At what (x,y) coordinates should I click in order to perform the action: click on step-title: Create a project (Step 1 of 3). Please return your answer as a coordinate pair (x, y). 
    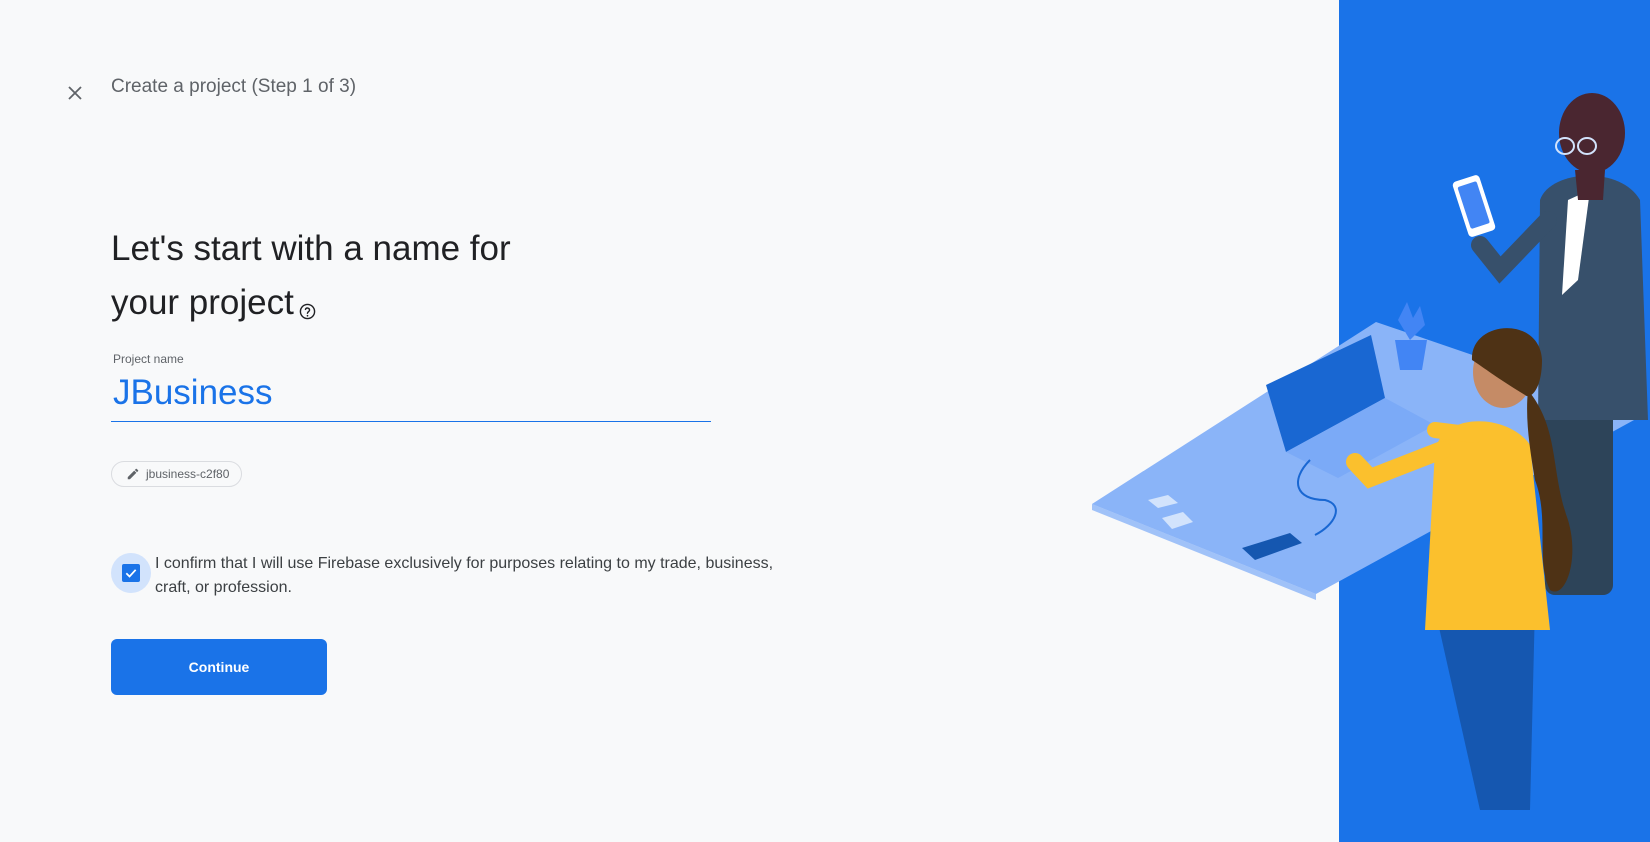
    Looking at the image, I should click on (234, 86).